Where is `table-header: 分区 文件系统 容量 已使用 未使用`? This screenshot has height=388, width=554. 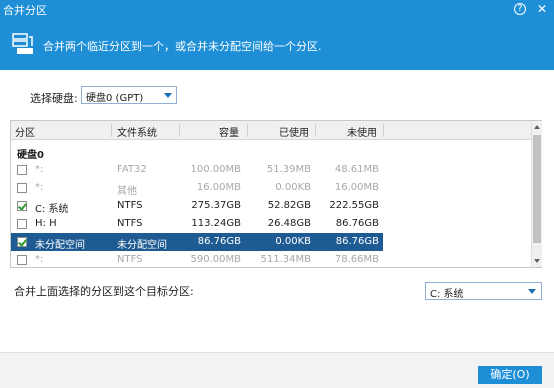 table-header: 分区 文件系统 容量 已使用 未使用 is located at coordinates (271, 130).